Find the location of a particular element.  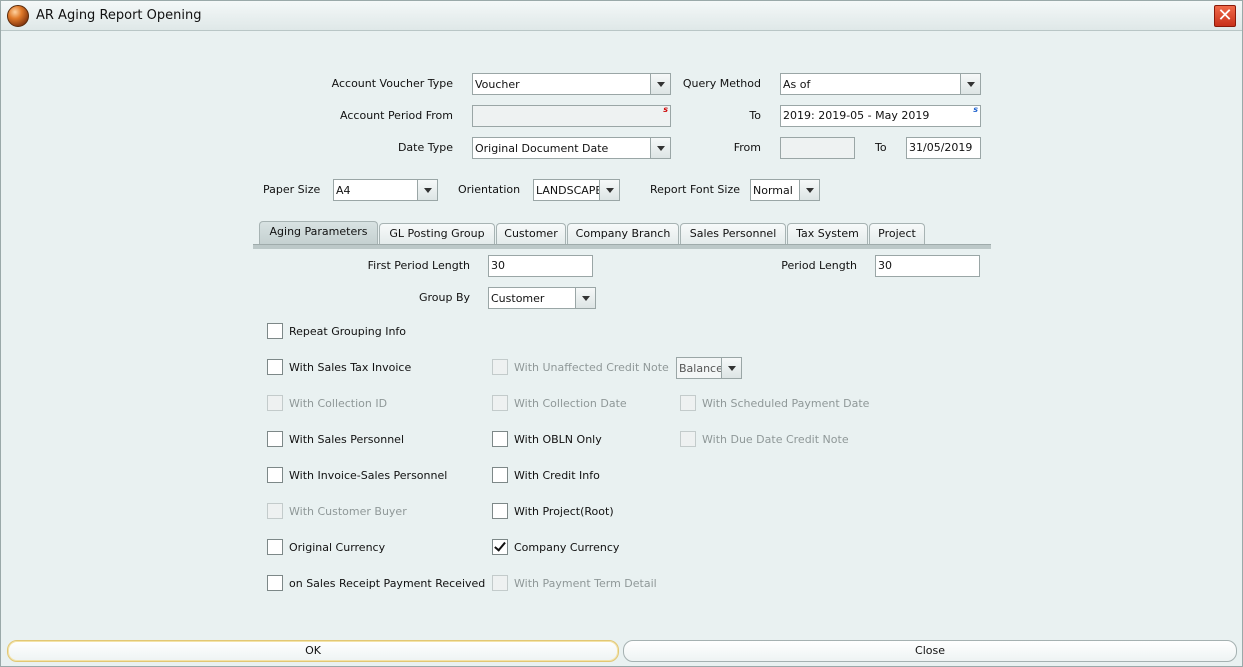

date-type-select: Original Document Date is located at coordinates (571, 148).